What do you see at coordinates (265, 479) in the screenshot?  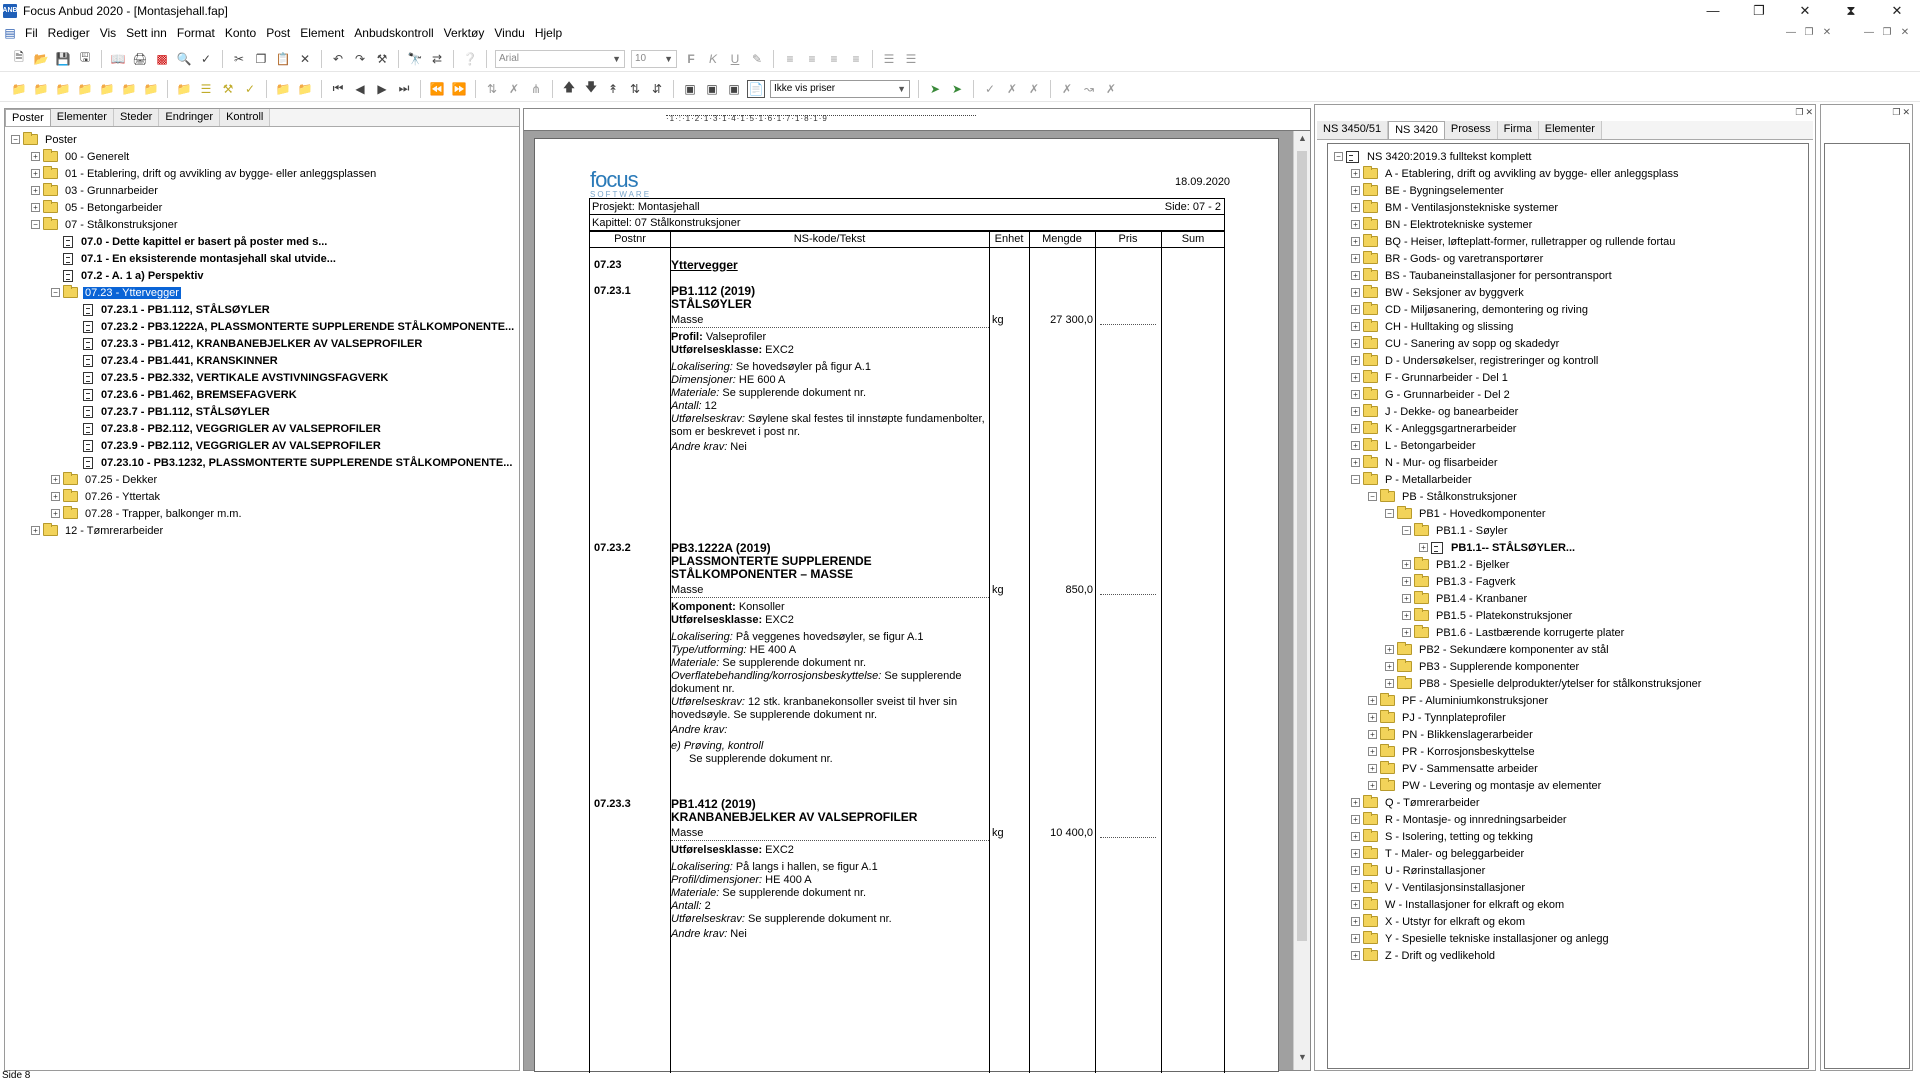 I see `left-tree-node: +07.25 - Dekker` at bounding box center [265, 479].